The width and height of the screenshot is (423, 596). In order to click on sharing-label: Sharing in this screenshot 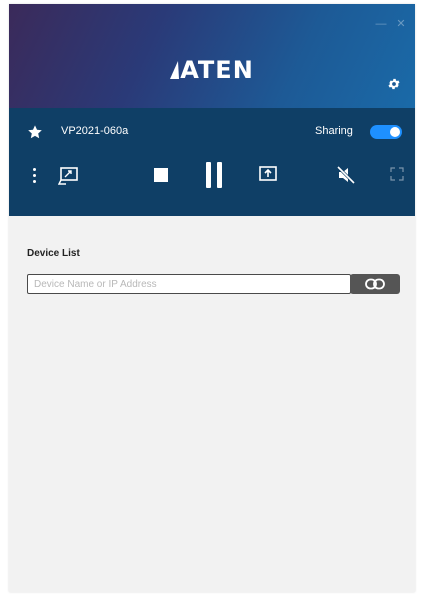, I will do `click(334, 131)`.